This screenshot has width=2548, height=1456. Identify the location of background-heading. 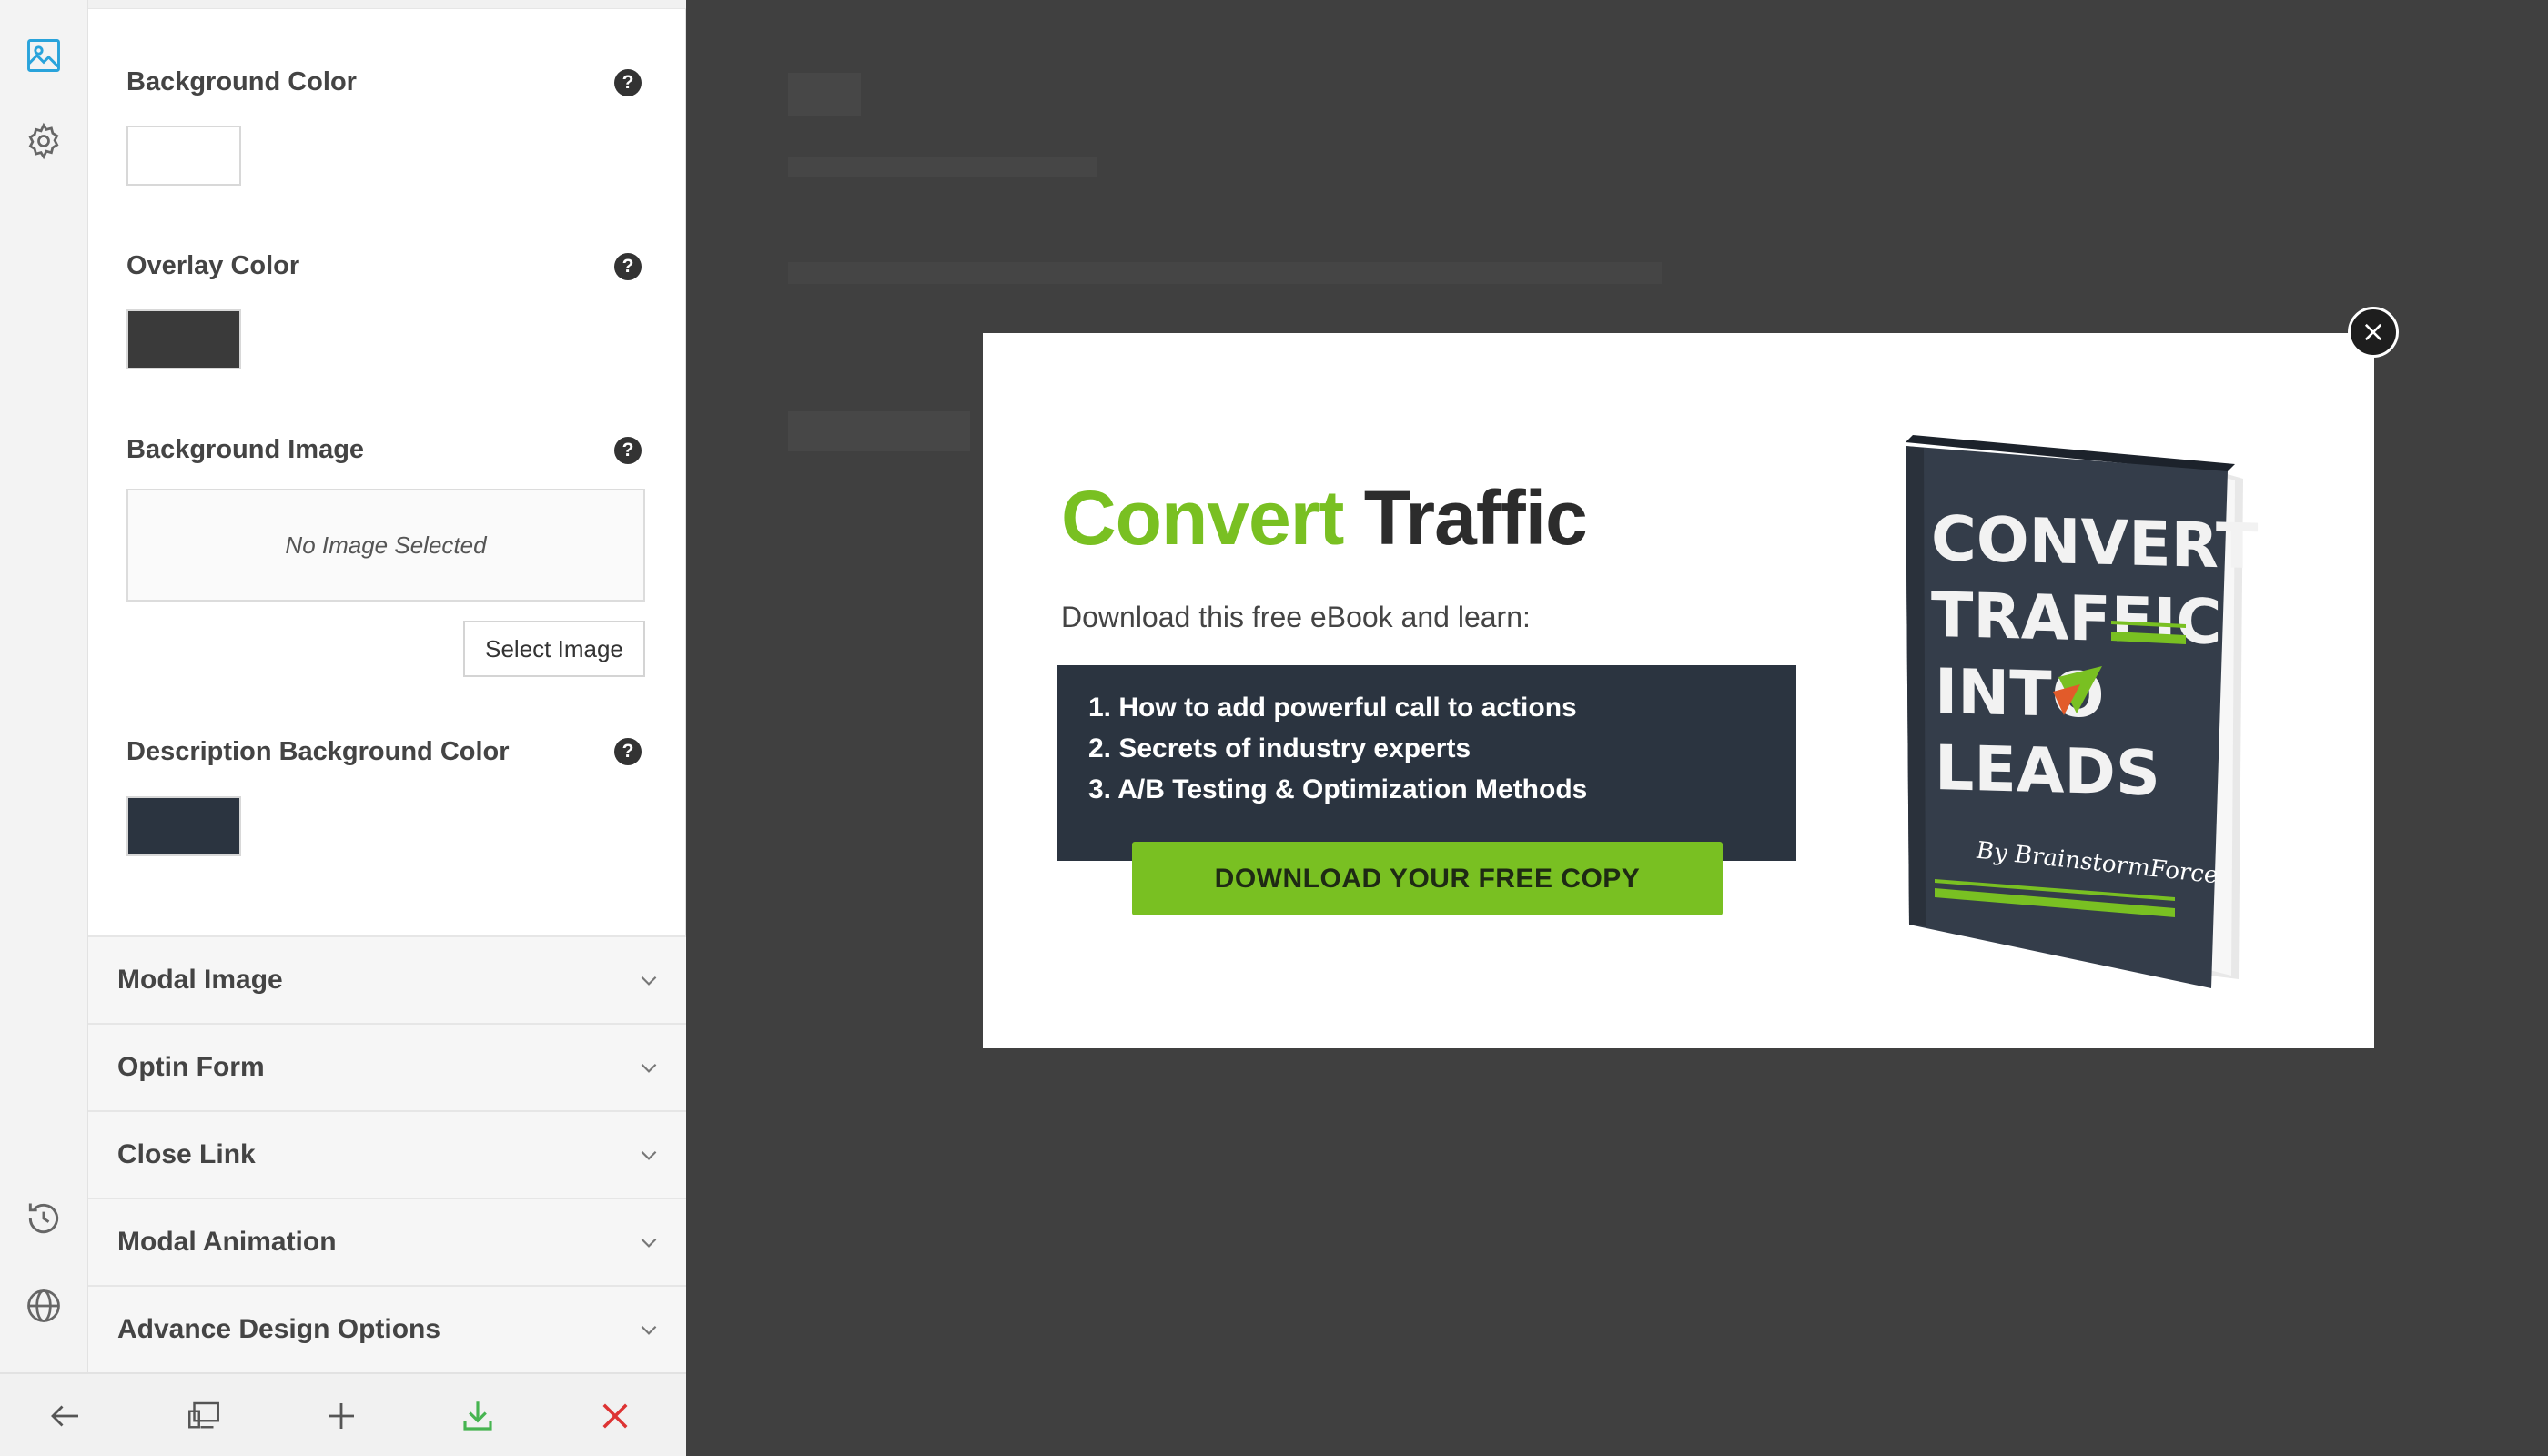
(879, 431).